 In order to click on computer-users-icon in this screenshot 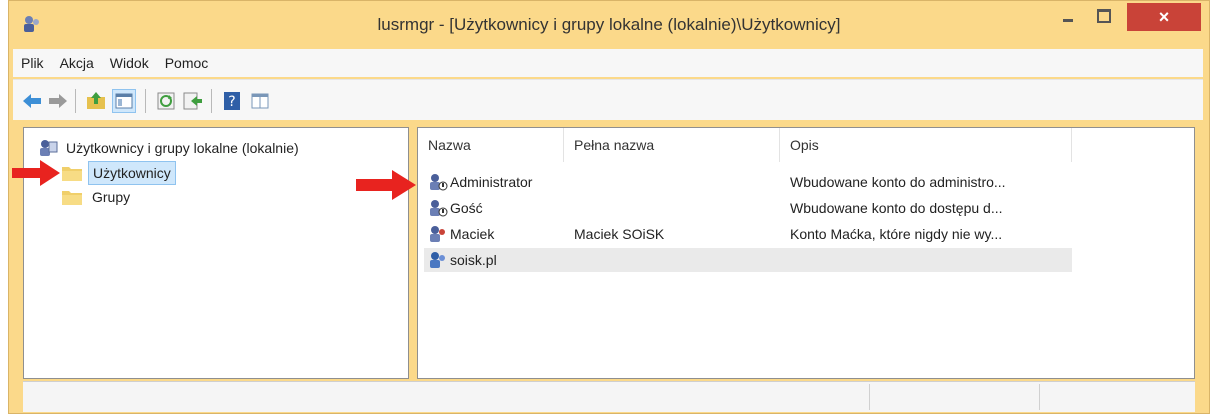, I will do `click(49, 148)`.